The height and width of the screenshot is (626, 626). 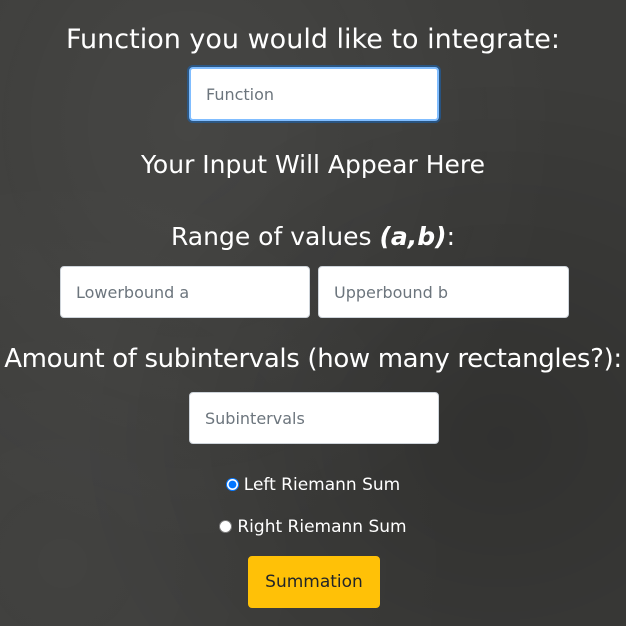 What do you see at coordinates (312, 164) in the screenshot?
I see `input-preview: Your Input Will Appear Here` at bounding box center [312, 164].